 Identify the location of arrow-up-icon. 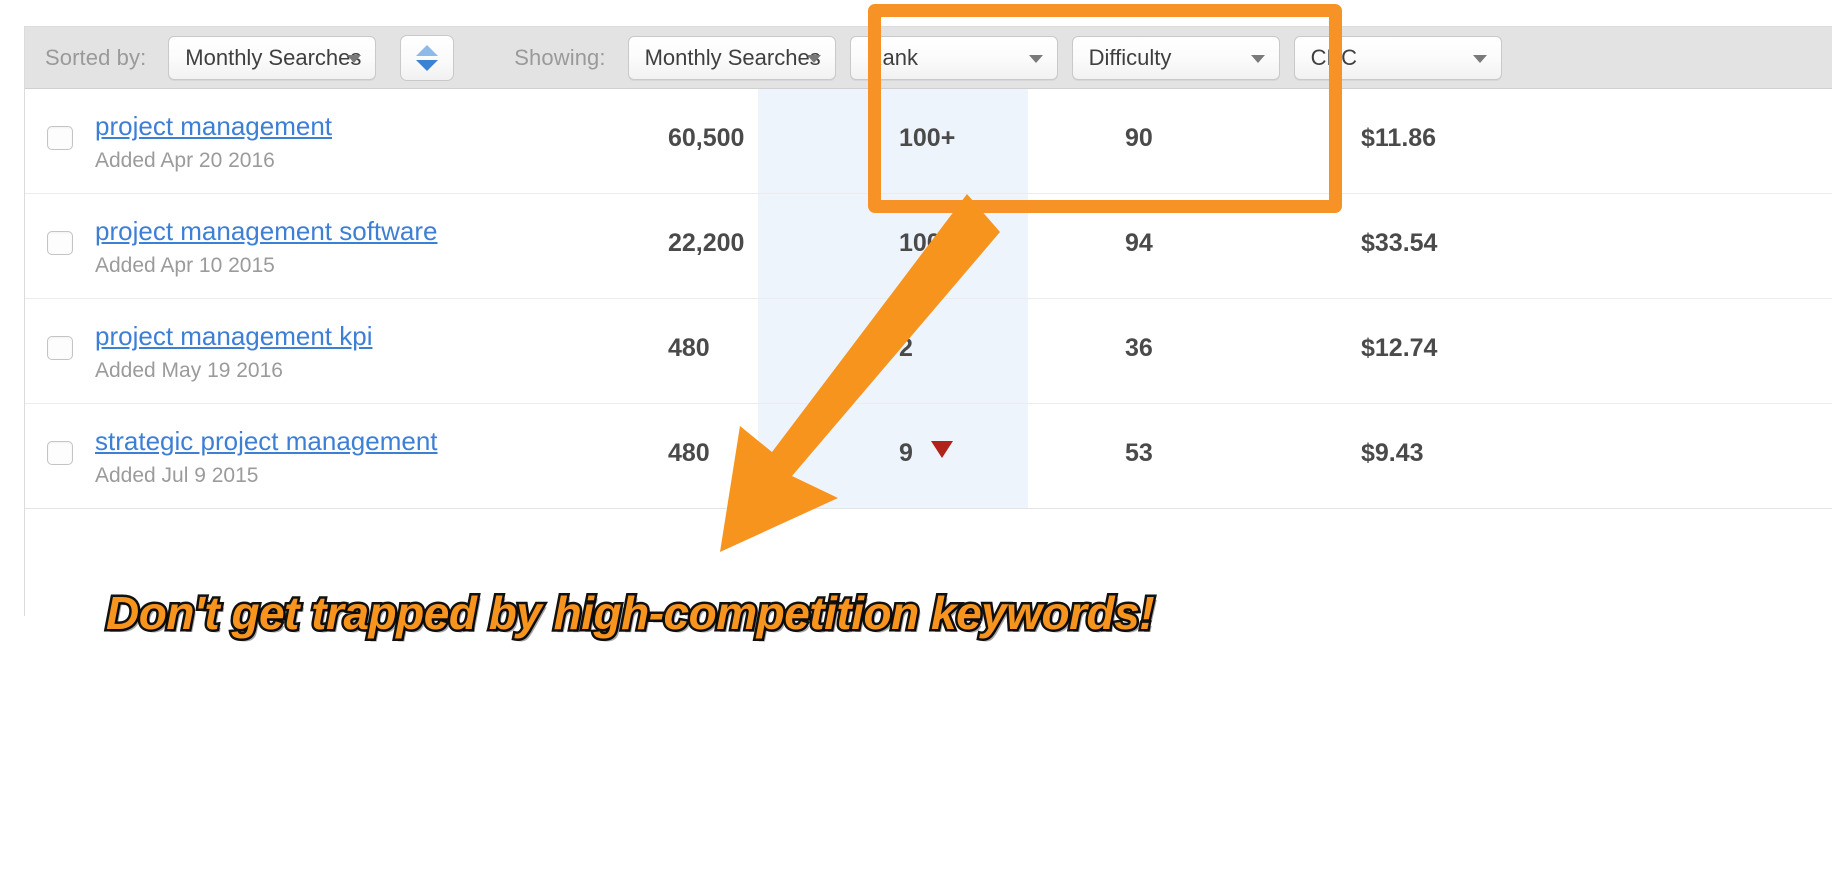
(427, 50).